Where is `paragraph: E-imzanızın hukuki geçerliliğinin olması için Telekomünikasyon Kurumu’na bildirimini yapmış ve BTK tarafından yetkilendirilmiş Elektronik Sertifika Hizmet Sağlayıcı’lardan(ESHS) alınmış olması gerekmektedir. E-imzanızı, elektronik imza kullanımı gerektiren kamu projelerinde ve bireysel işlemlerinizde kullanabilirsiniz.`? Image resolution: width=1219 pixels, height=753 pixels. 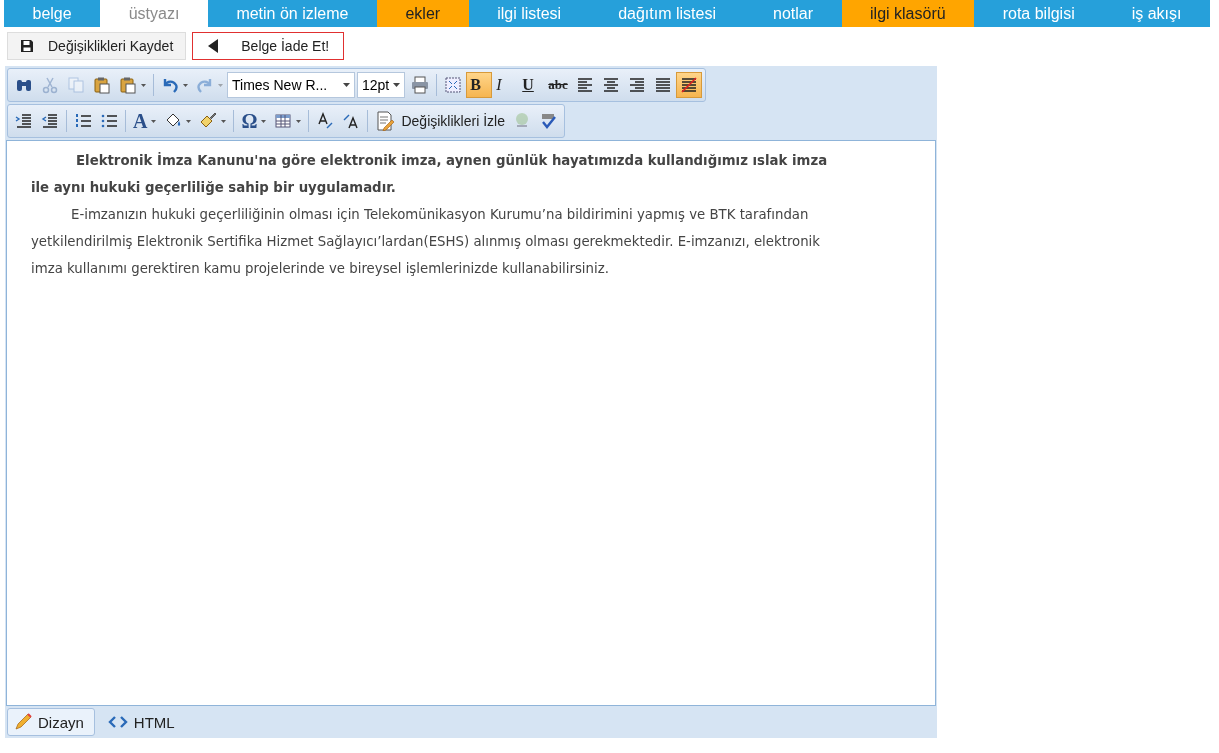
paragraph: E-imzanızın hukuki geçerliliğinin olması için Telekomünikasyon Kurumu’na bildirimini yapmış ve BTK tarafından yetkilendirilmiş Elektronik Sertifika Hizmet Sağlayıcı’lardan(ESHS) alınmış olması gerekmektedir. E-imzanızı, elektronik imza kullanımı gerektiren kamu projelerinde ve bireysel işlemlerinizde kullanabilirsiniz. is located at coordinates (426, 242).